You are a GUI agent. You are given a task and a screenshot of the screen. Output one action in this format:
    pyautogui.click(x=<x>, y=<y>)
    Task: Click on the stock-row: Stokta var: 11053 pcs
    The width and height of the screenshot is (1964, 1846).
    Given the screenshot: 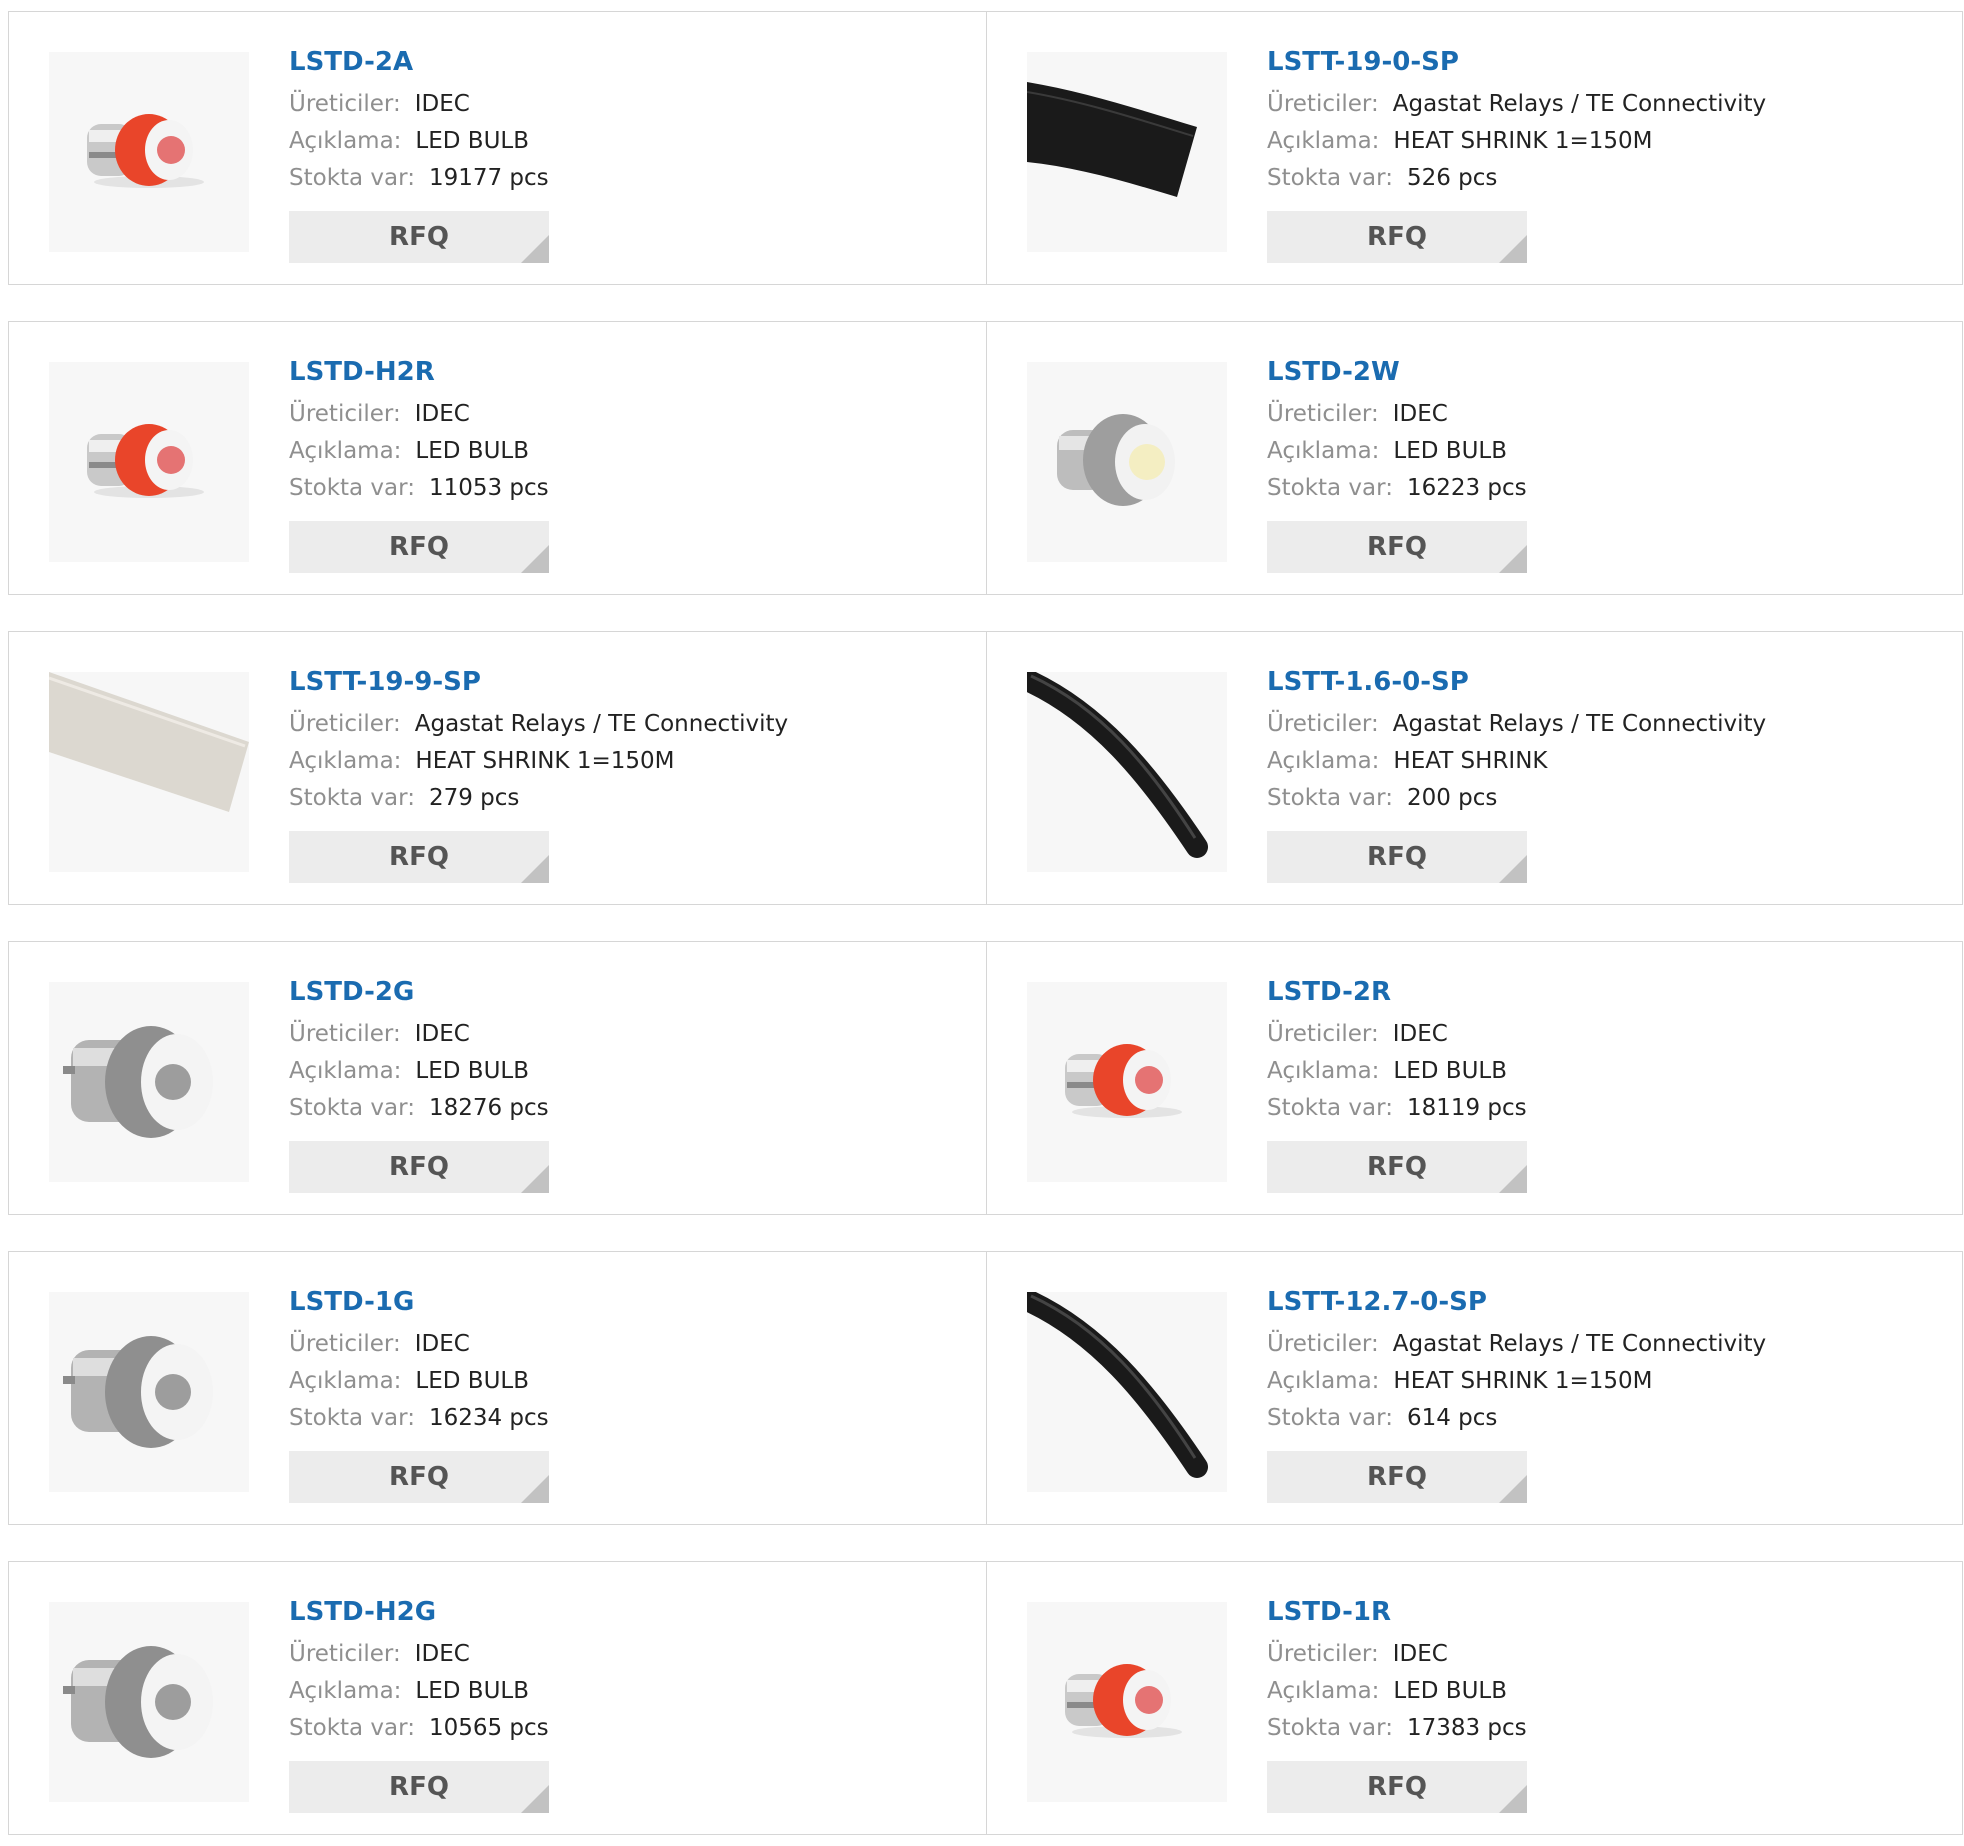 What is the action you would take?
    pyautogui.click(x=627, y=488)
    